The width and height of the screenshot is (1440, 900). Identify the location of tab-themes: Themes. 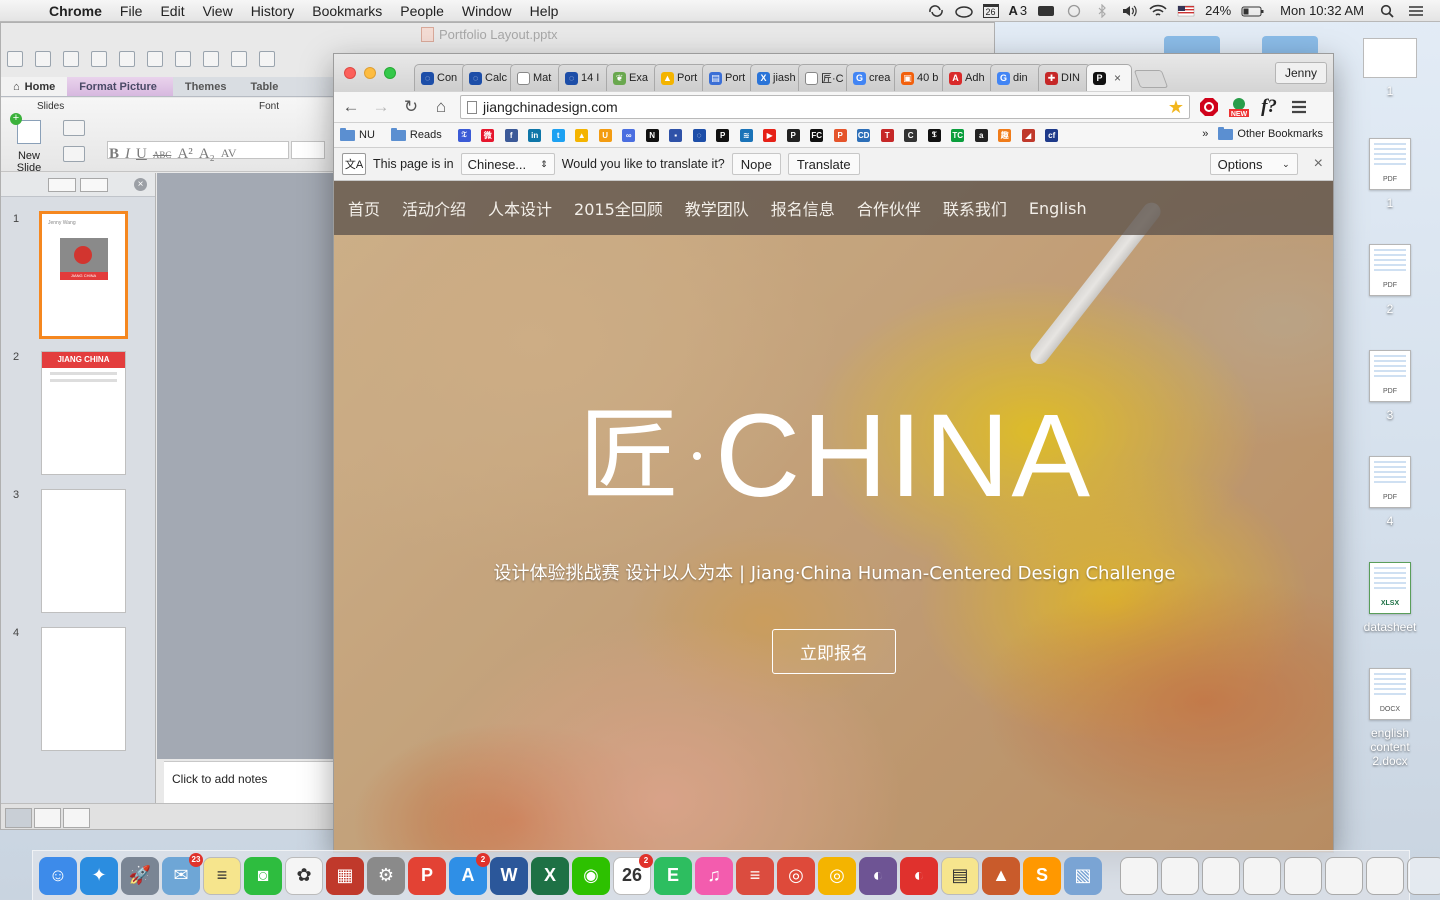
(206, 86).